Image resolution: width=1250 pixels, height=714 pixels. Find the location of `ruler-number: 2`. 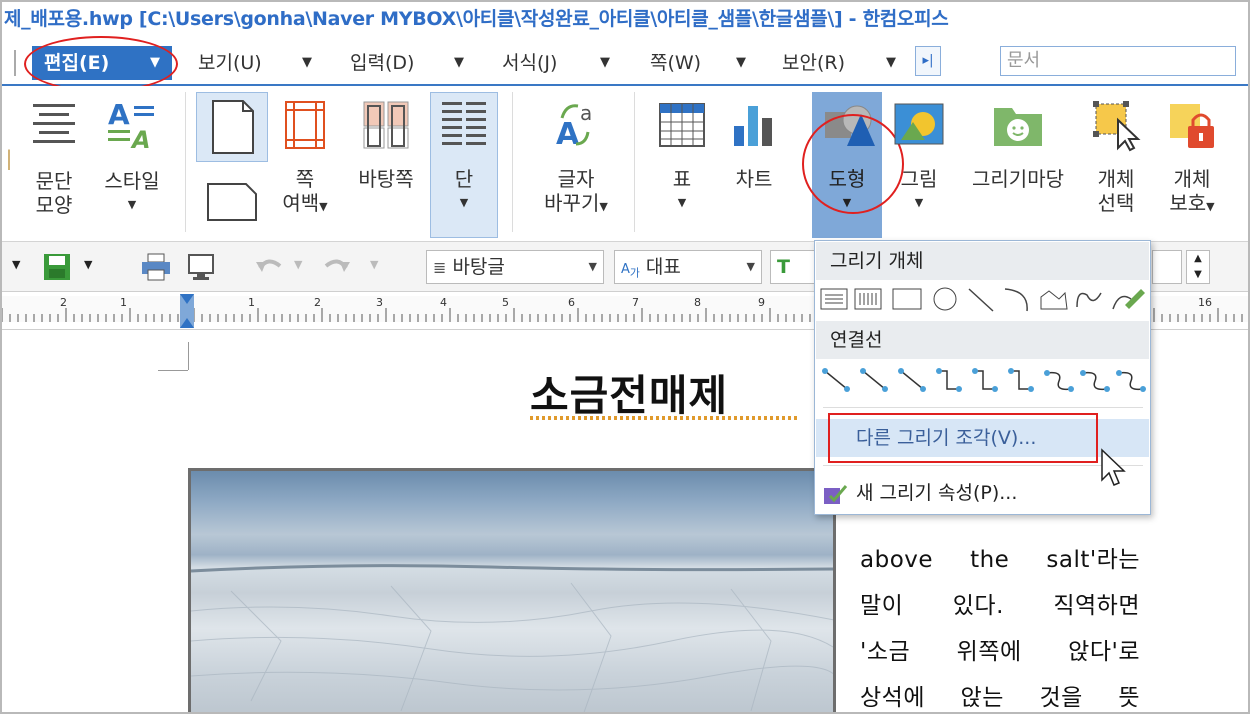

ruler-number: 2 is located at coordinates (317, 302).